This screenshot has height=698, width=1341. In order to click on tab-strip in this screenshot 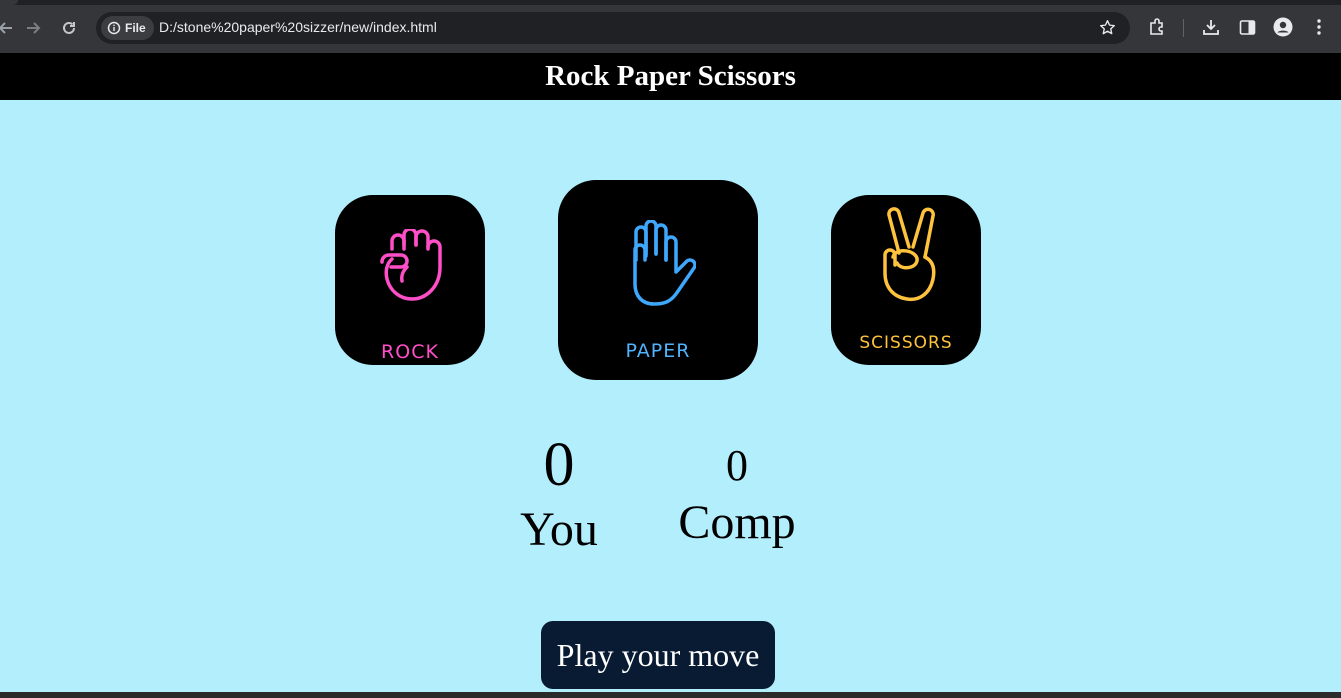, I will do `click(670, 2)`.